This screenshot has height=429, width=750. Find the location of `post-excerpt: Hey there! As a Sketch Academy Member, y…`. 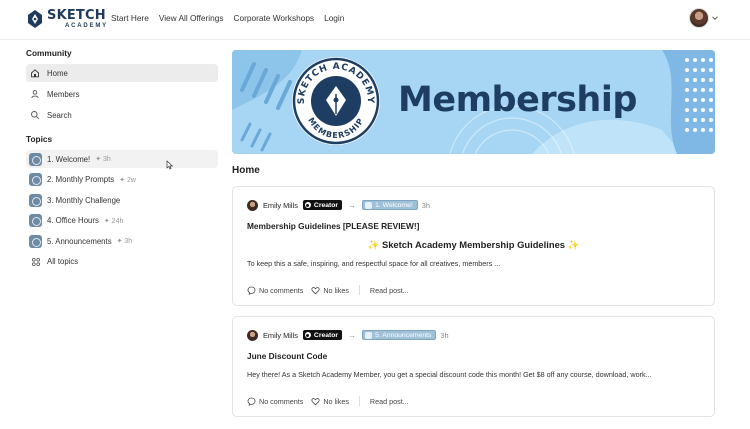

post-excerpt: Hey there! As a Sketch Academy Member, y… is located at coordinates (449, 374).